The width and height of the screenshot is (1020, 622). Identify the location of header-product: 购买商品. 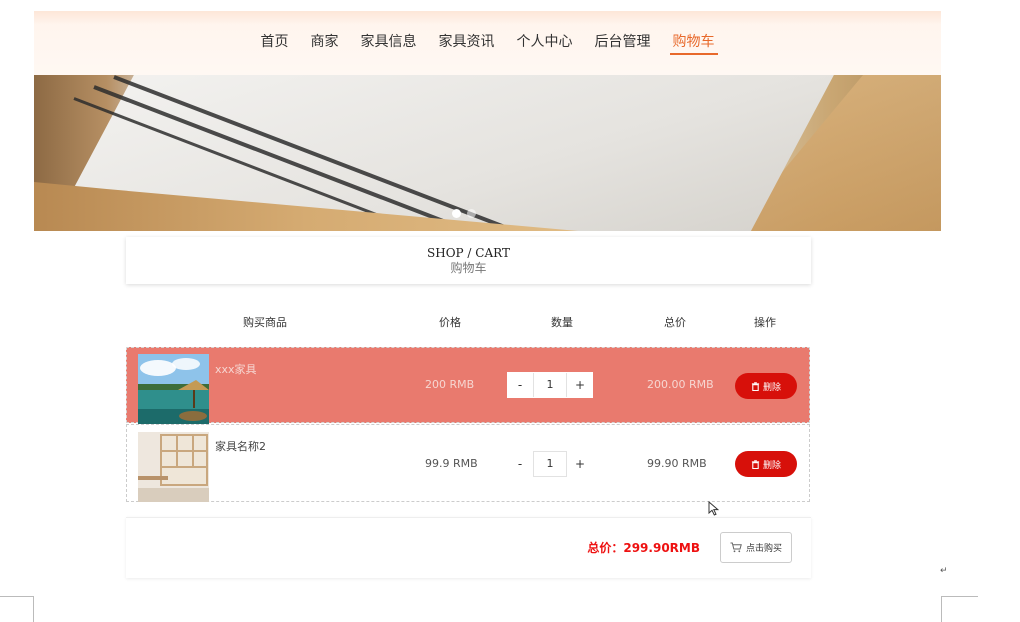
(265, 322).